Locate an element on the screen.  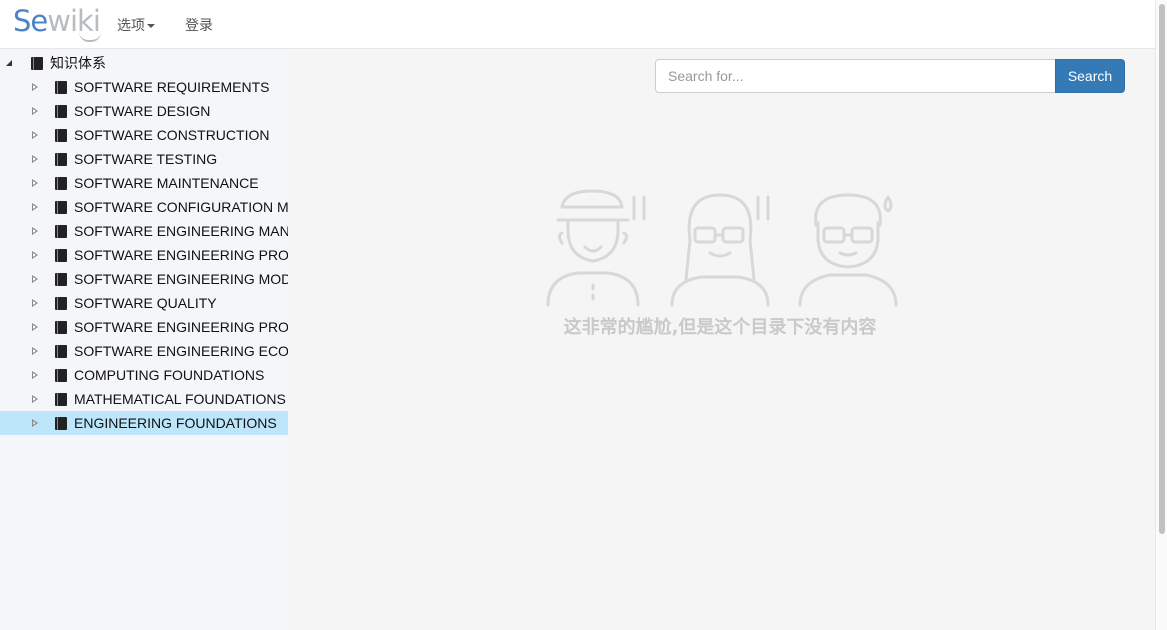
tree-item: SOFTWARE QUALITY is located at coordinates (144, 303).